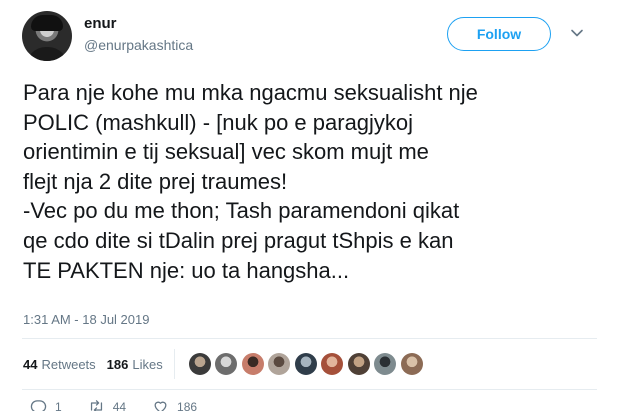 The height and width of the screenshot is (411, 617). What do you see at coordinates (187, 405) in the screenshot?
I see `like-count: 186` at bounding box center [187, 405].